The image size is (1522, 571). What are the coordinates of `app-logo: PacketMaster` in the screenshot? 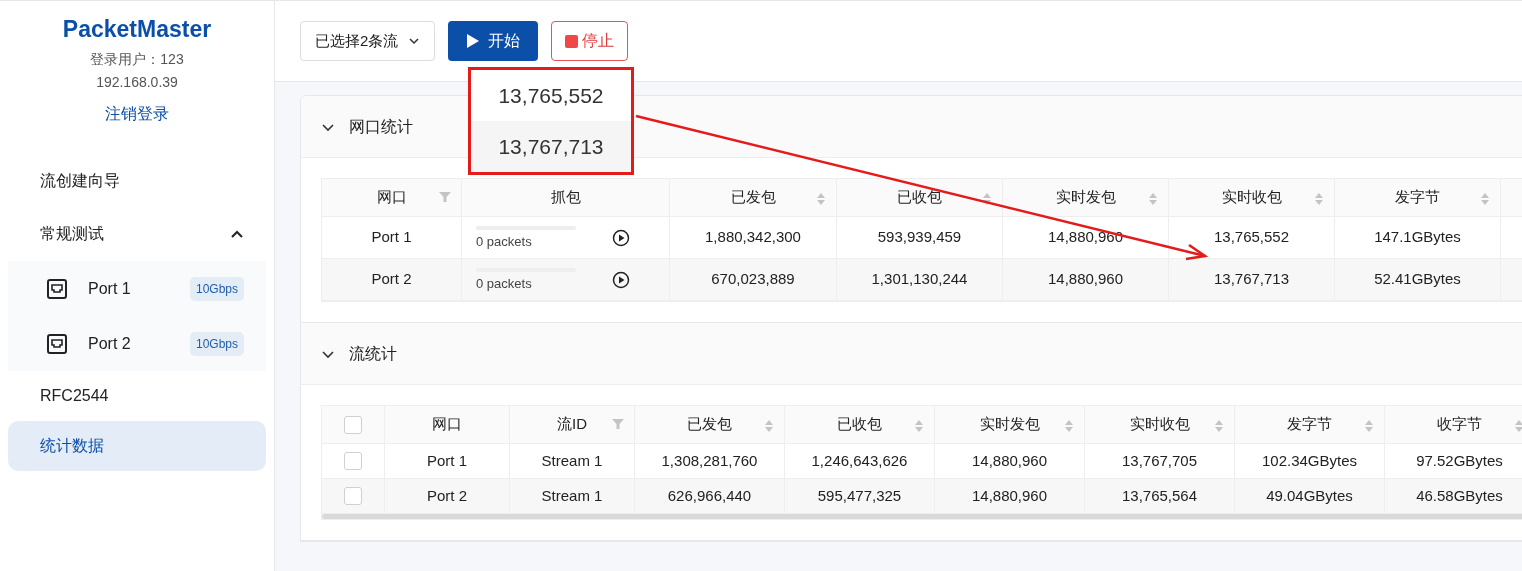 It's located at (137, 29).